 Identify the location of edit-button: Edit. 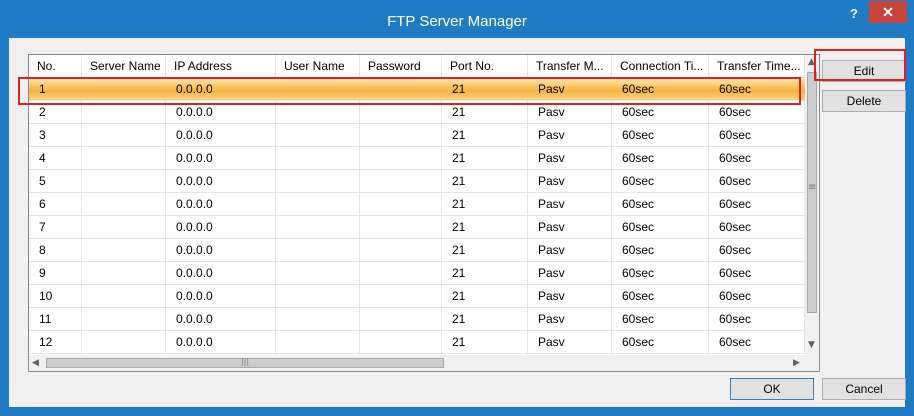
(864, 71).